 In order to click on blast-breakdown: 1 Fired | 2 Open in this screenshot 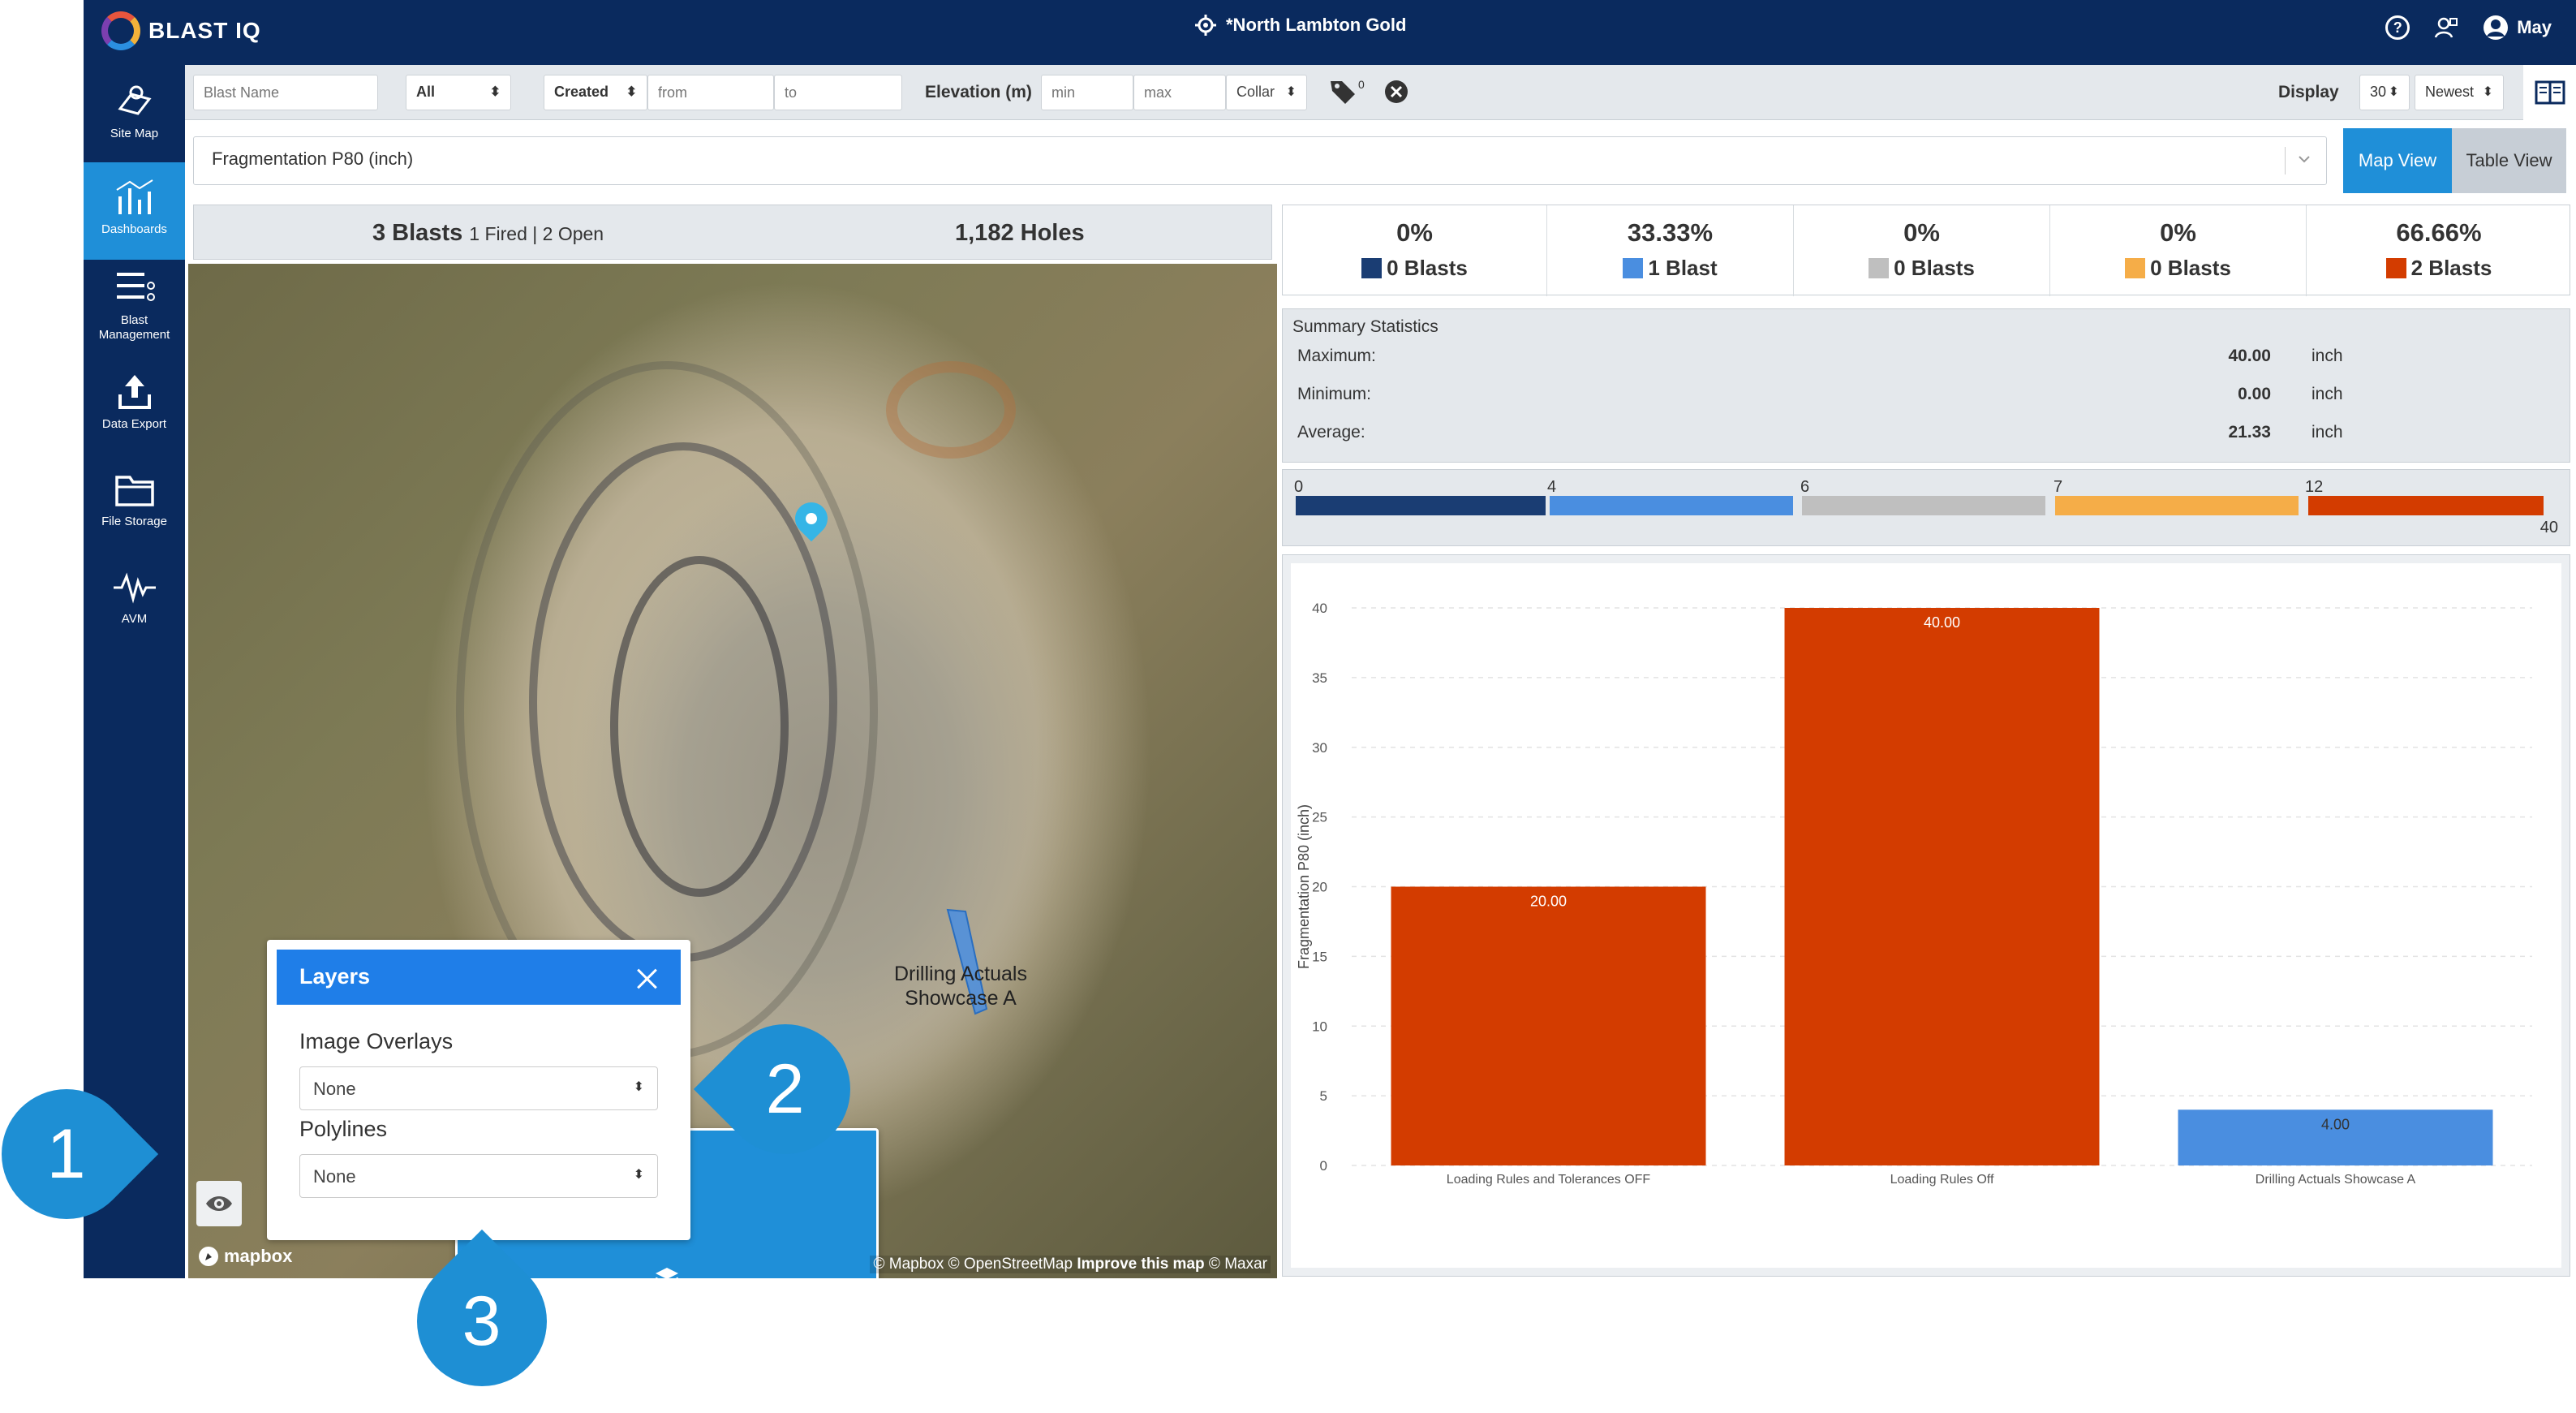, I will do `click(536, 234)`.